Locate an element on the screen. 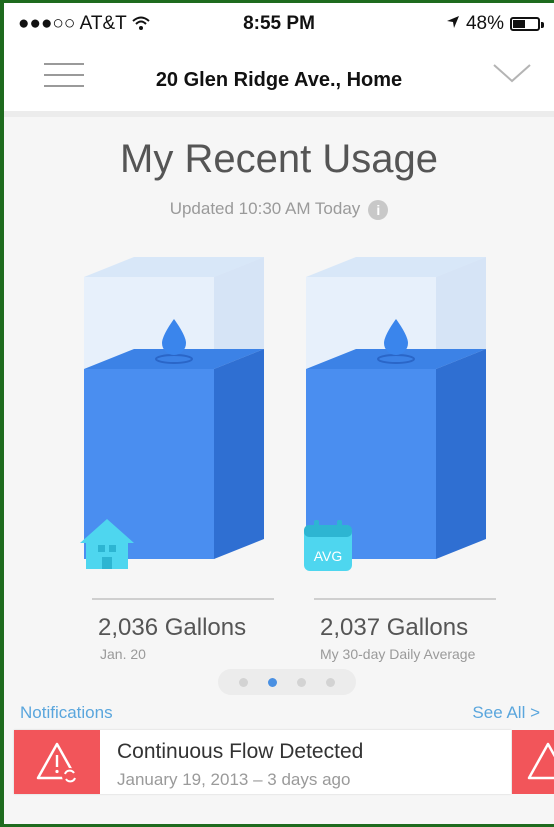  notification-title: Continuous Flow Detected is located at coordinates (240, 751).